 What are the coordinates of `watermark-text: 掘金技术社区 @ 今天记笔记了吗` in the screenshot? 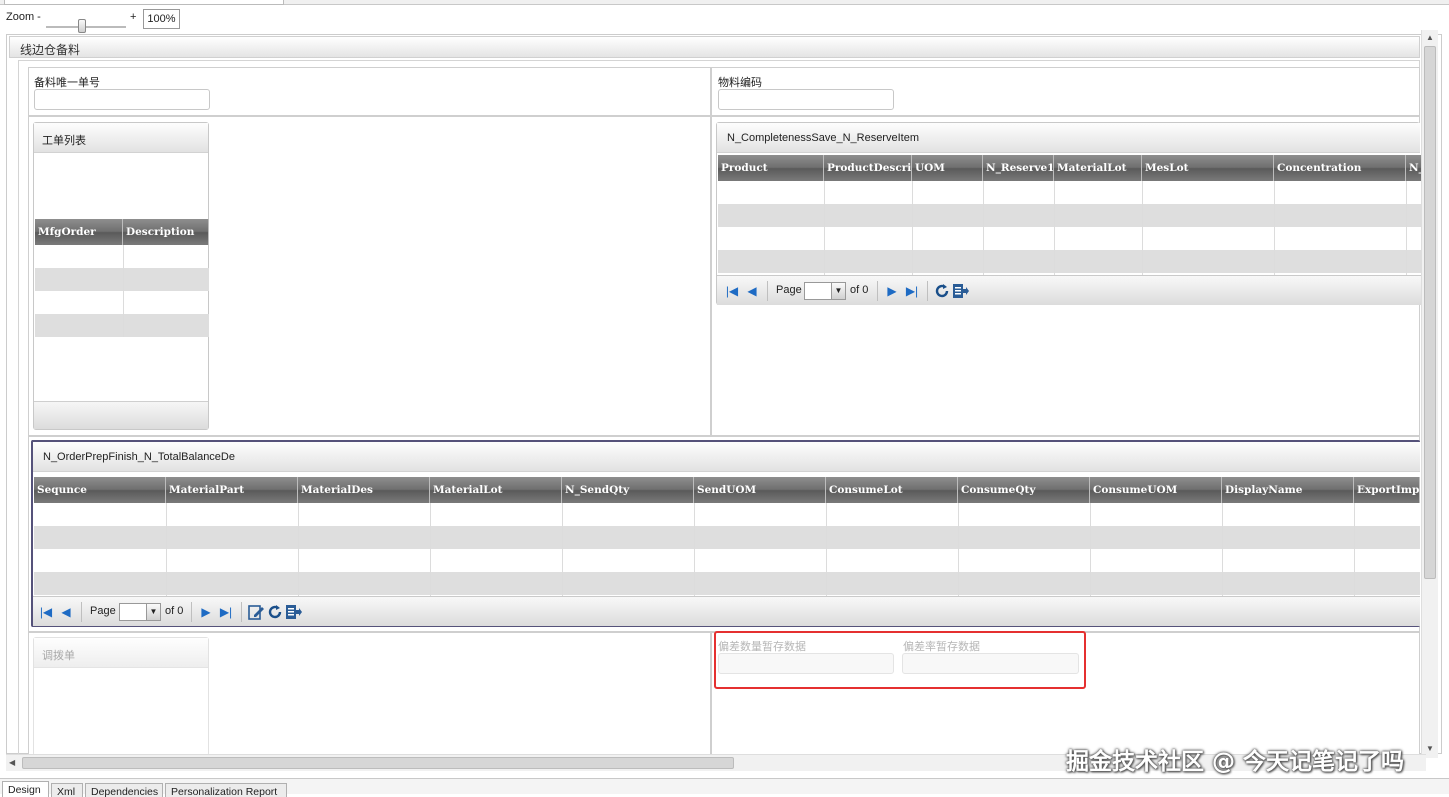 It's located at (1235, 762).